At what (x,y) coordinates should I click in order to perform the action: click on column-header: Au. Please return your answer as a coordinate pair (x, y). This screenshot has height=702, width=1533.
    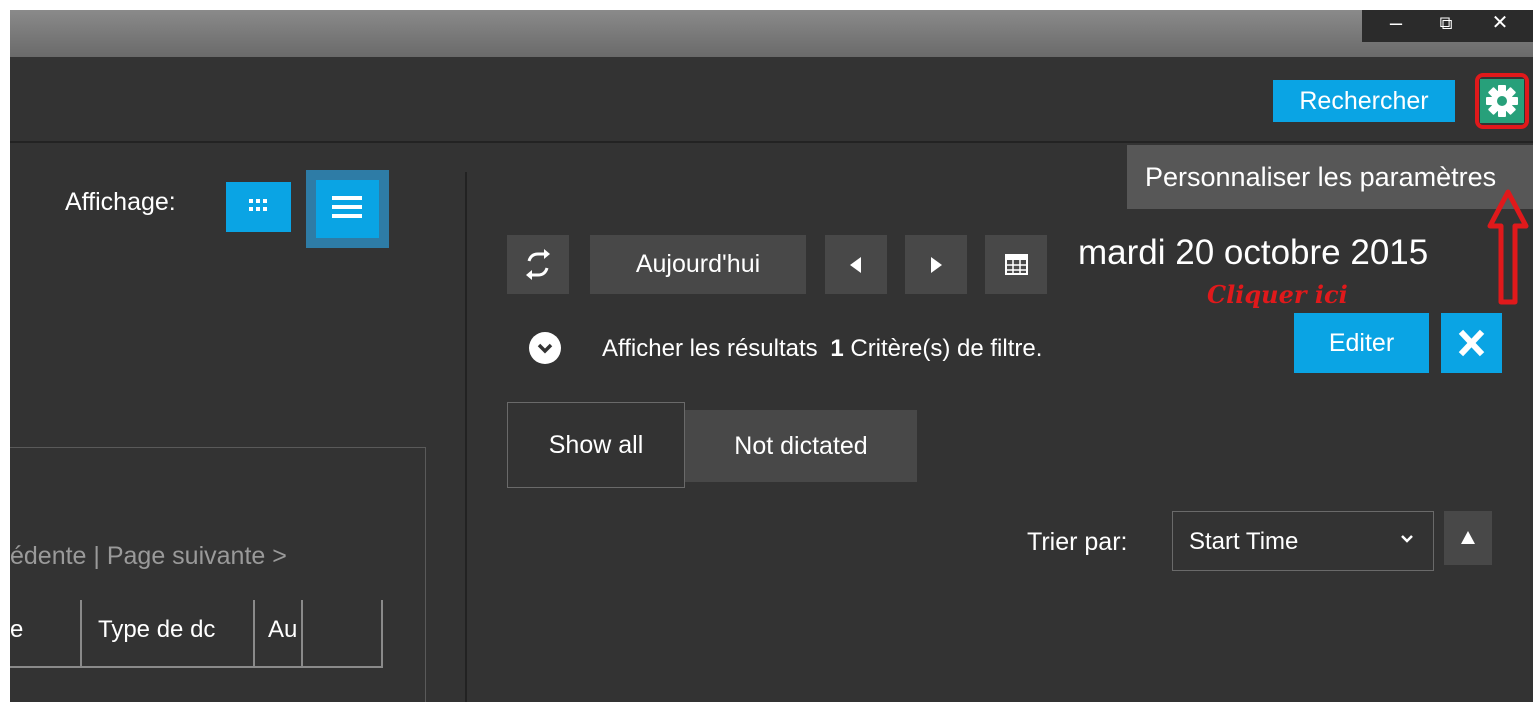
    Looking at the image, I should click on (284, 630).